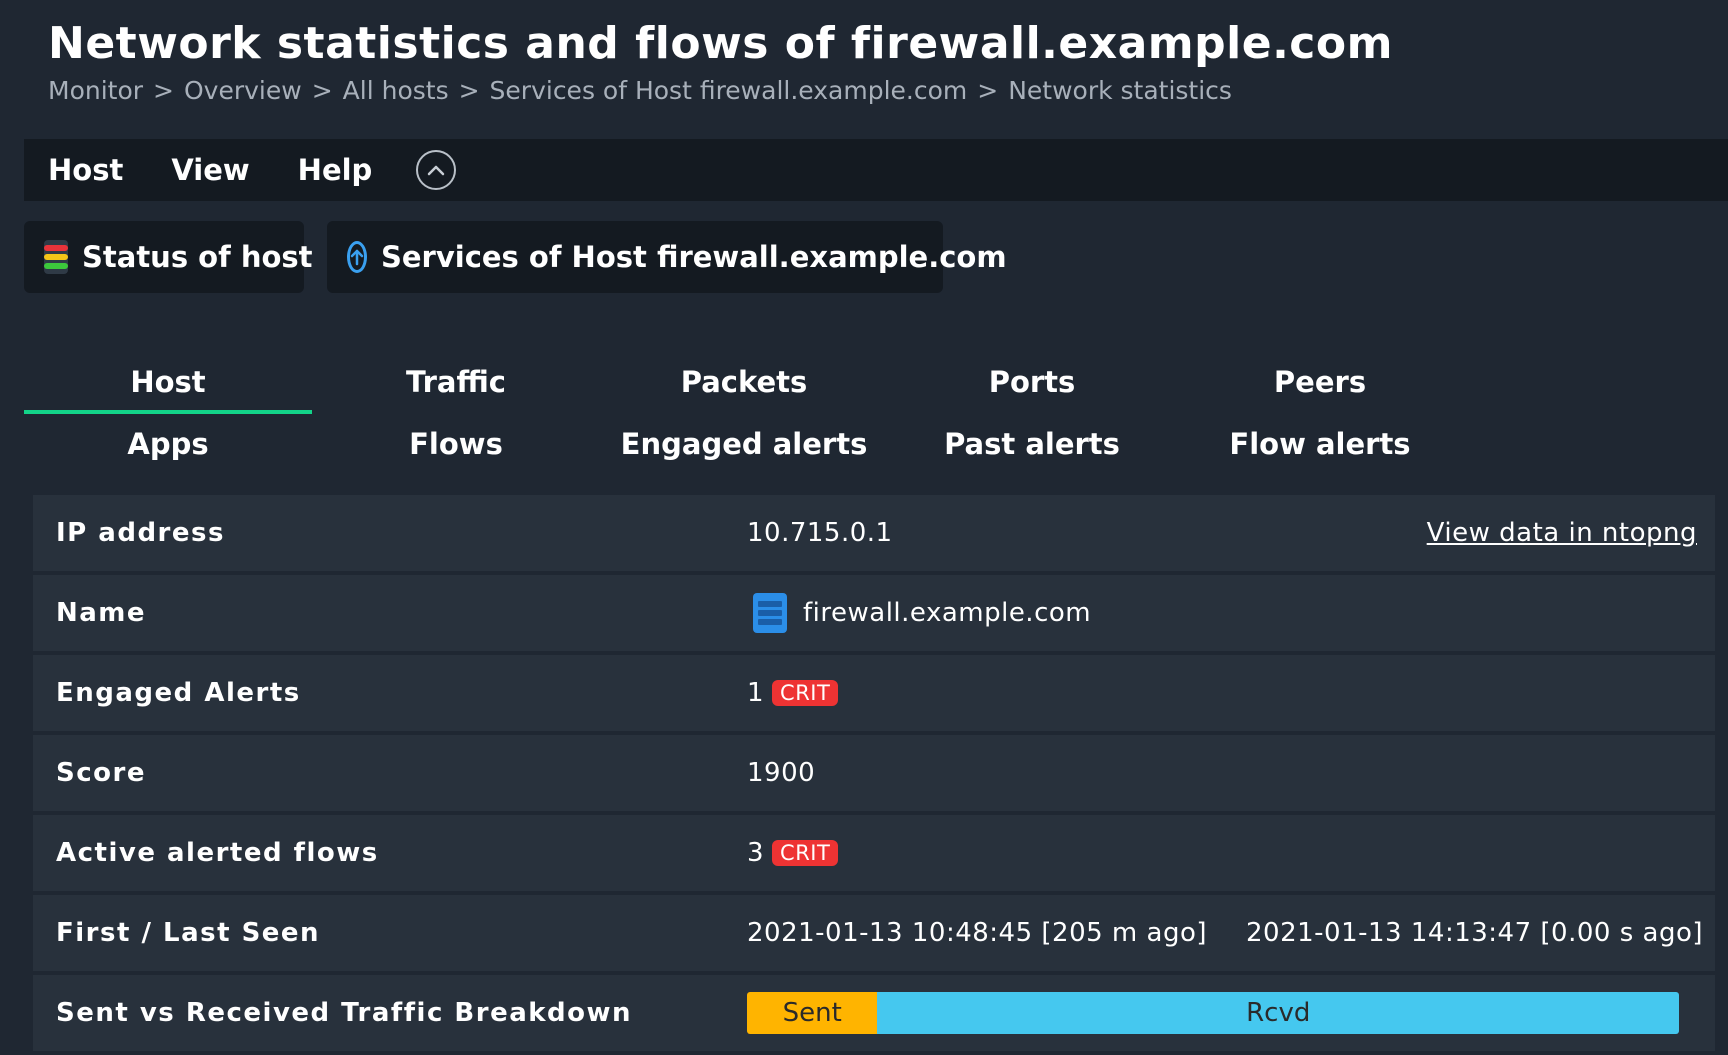 This screenshot has height=1055, width=1728. I want to click on table-row-engaged-alerts: Engaged Alerts 1 CRIT, so click(874, 693).